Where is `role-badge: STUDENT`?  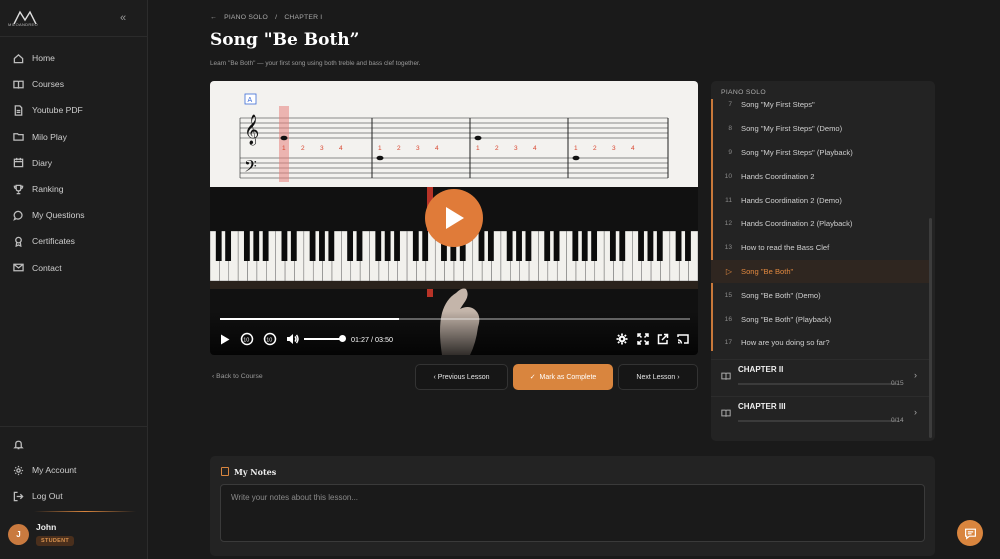
role-badge: STUDENT is located at coordinates (55, 541).